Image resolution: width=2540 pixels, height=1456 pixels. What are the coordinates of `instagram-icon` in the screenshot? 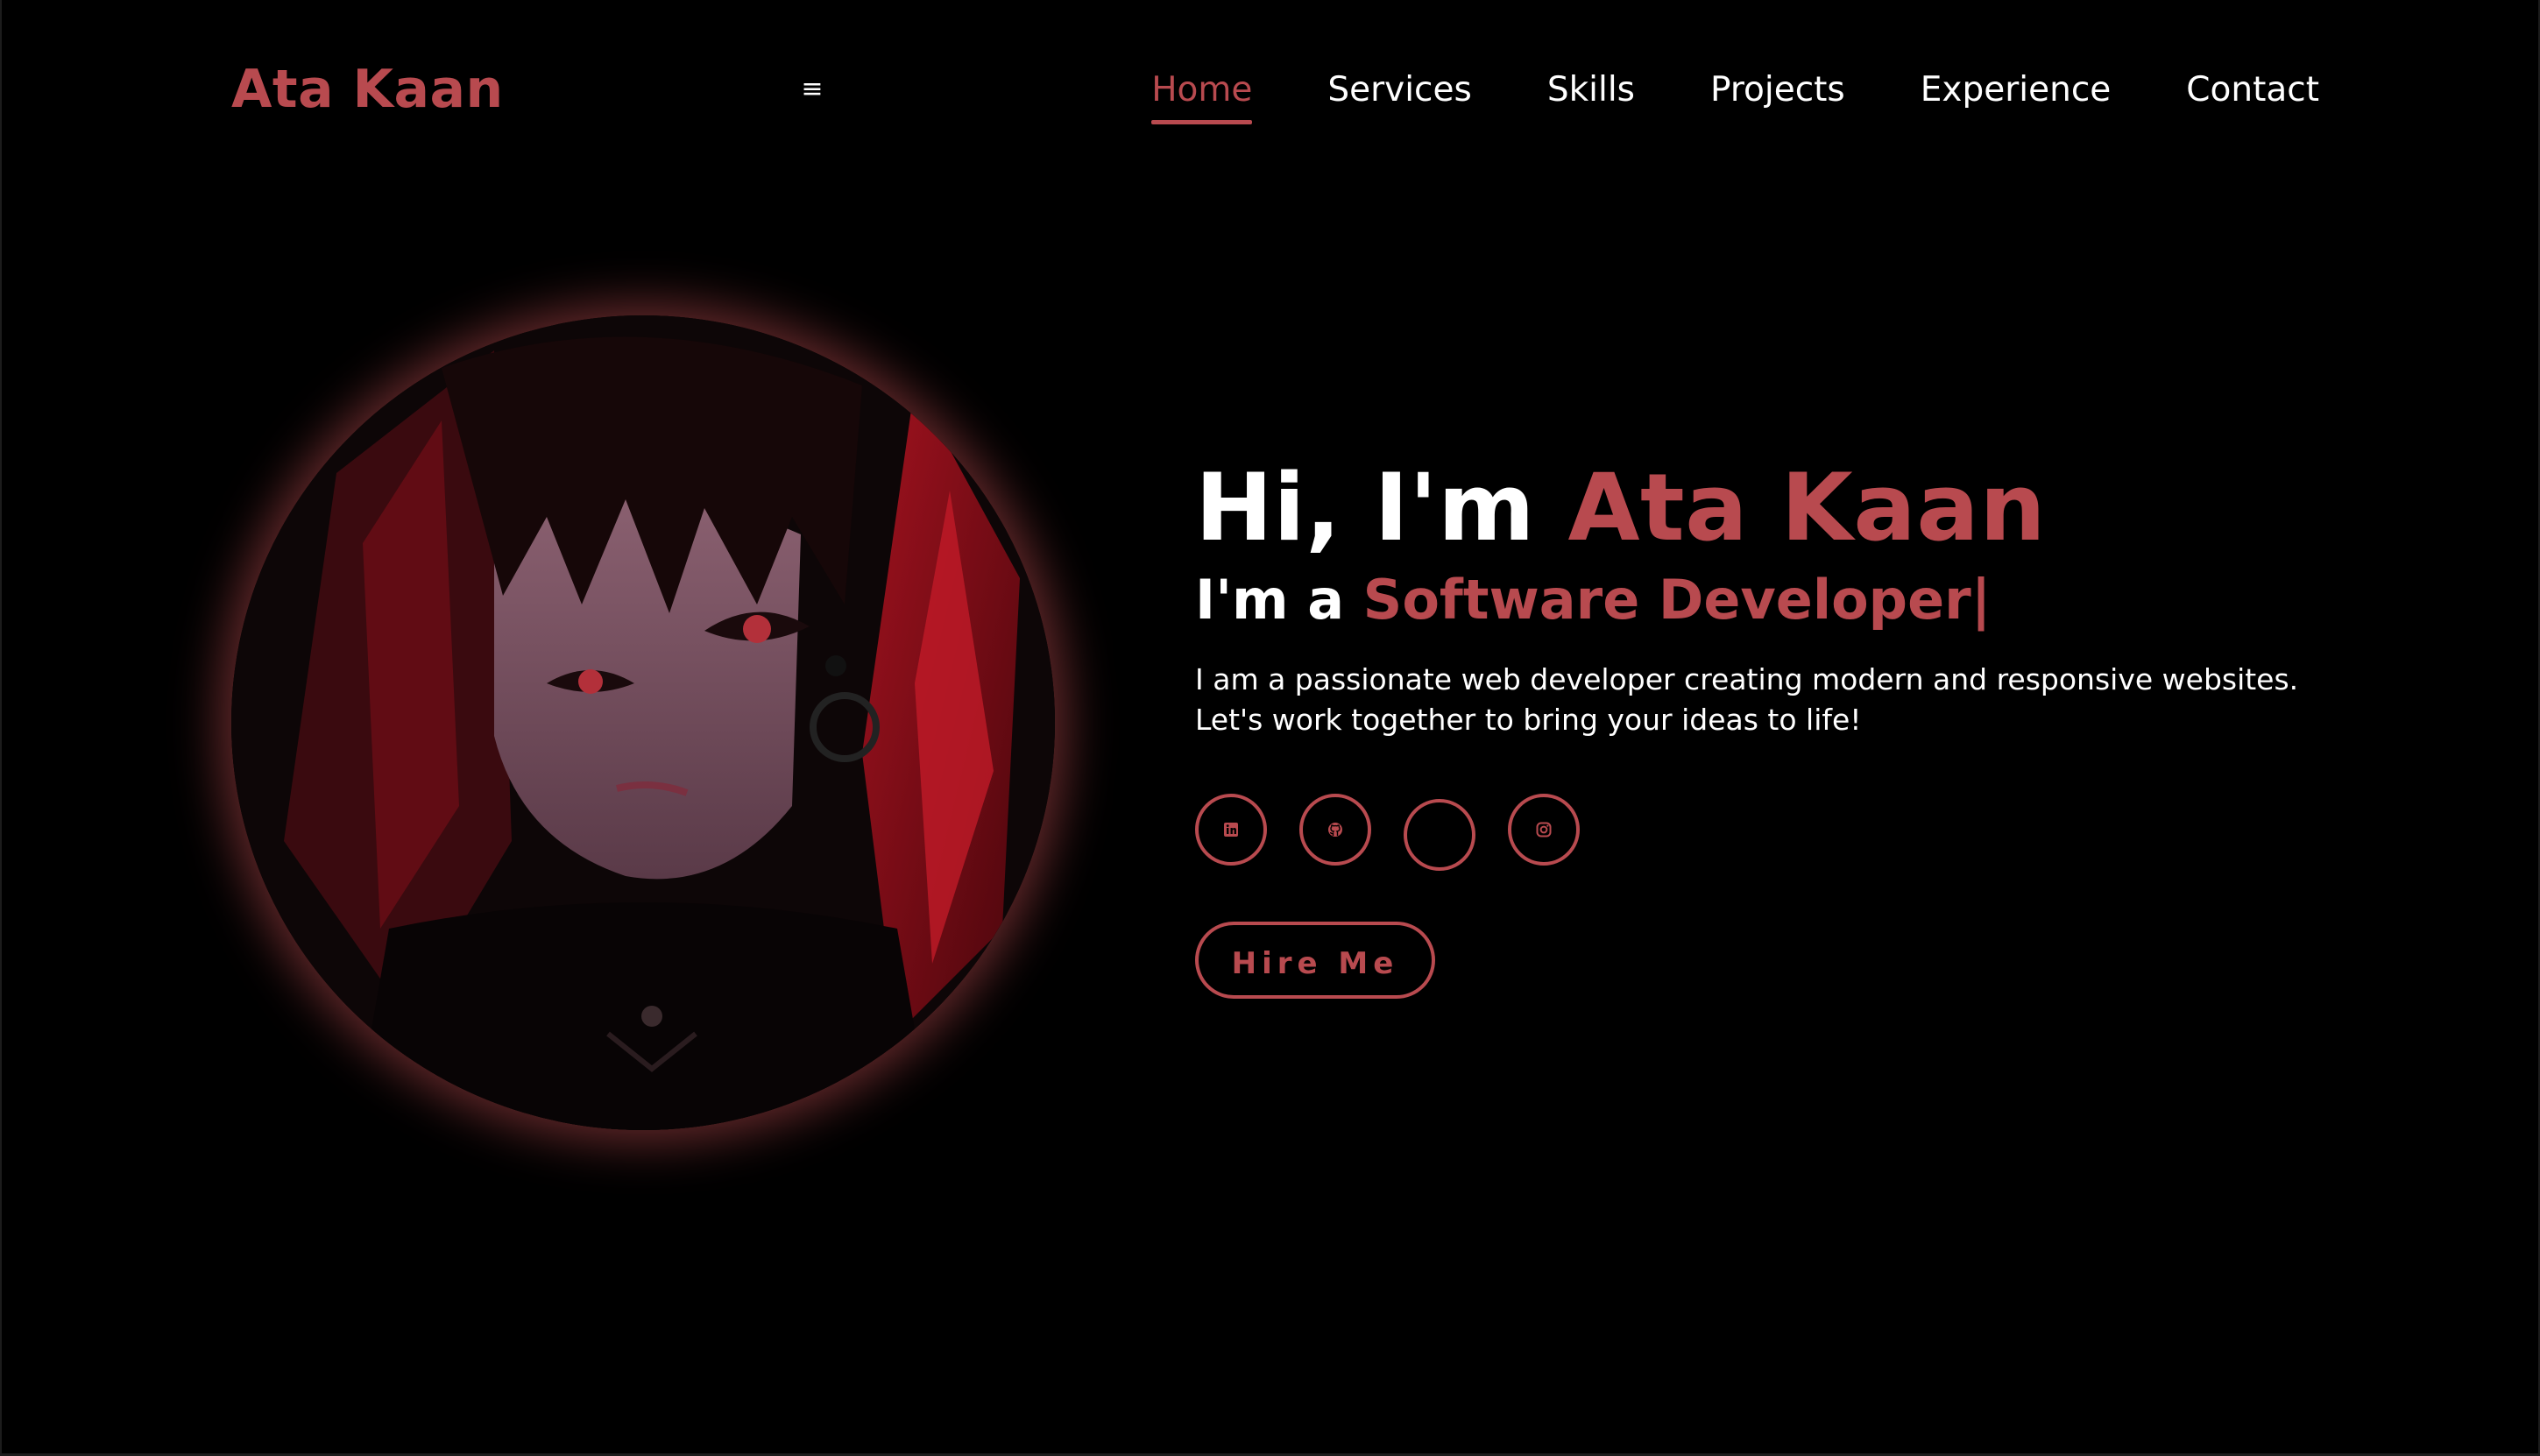 It's located at (1544, 830).